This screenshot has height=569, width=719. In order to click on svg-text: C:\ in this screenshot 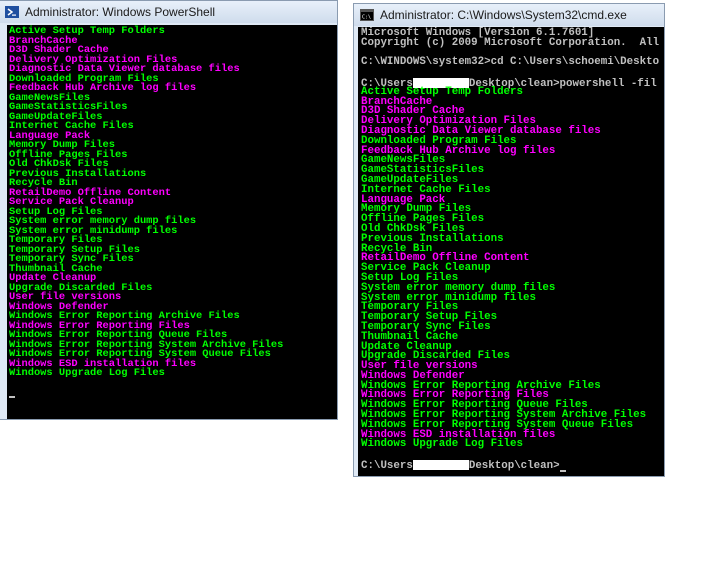, I will do `click(366, 18)`.